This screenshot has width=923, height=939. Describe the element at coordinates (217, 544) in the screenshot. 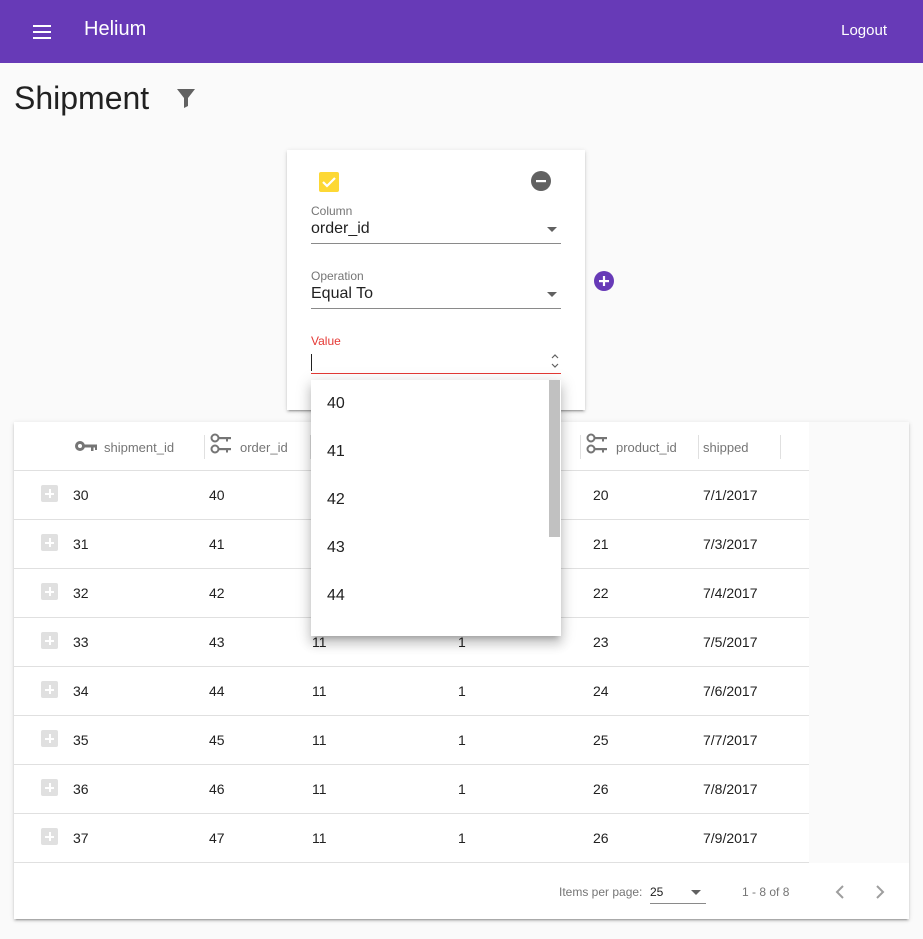

I see `cell-order-id: 41` at that location.